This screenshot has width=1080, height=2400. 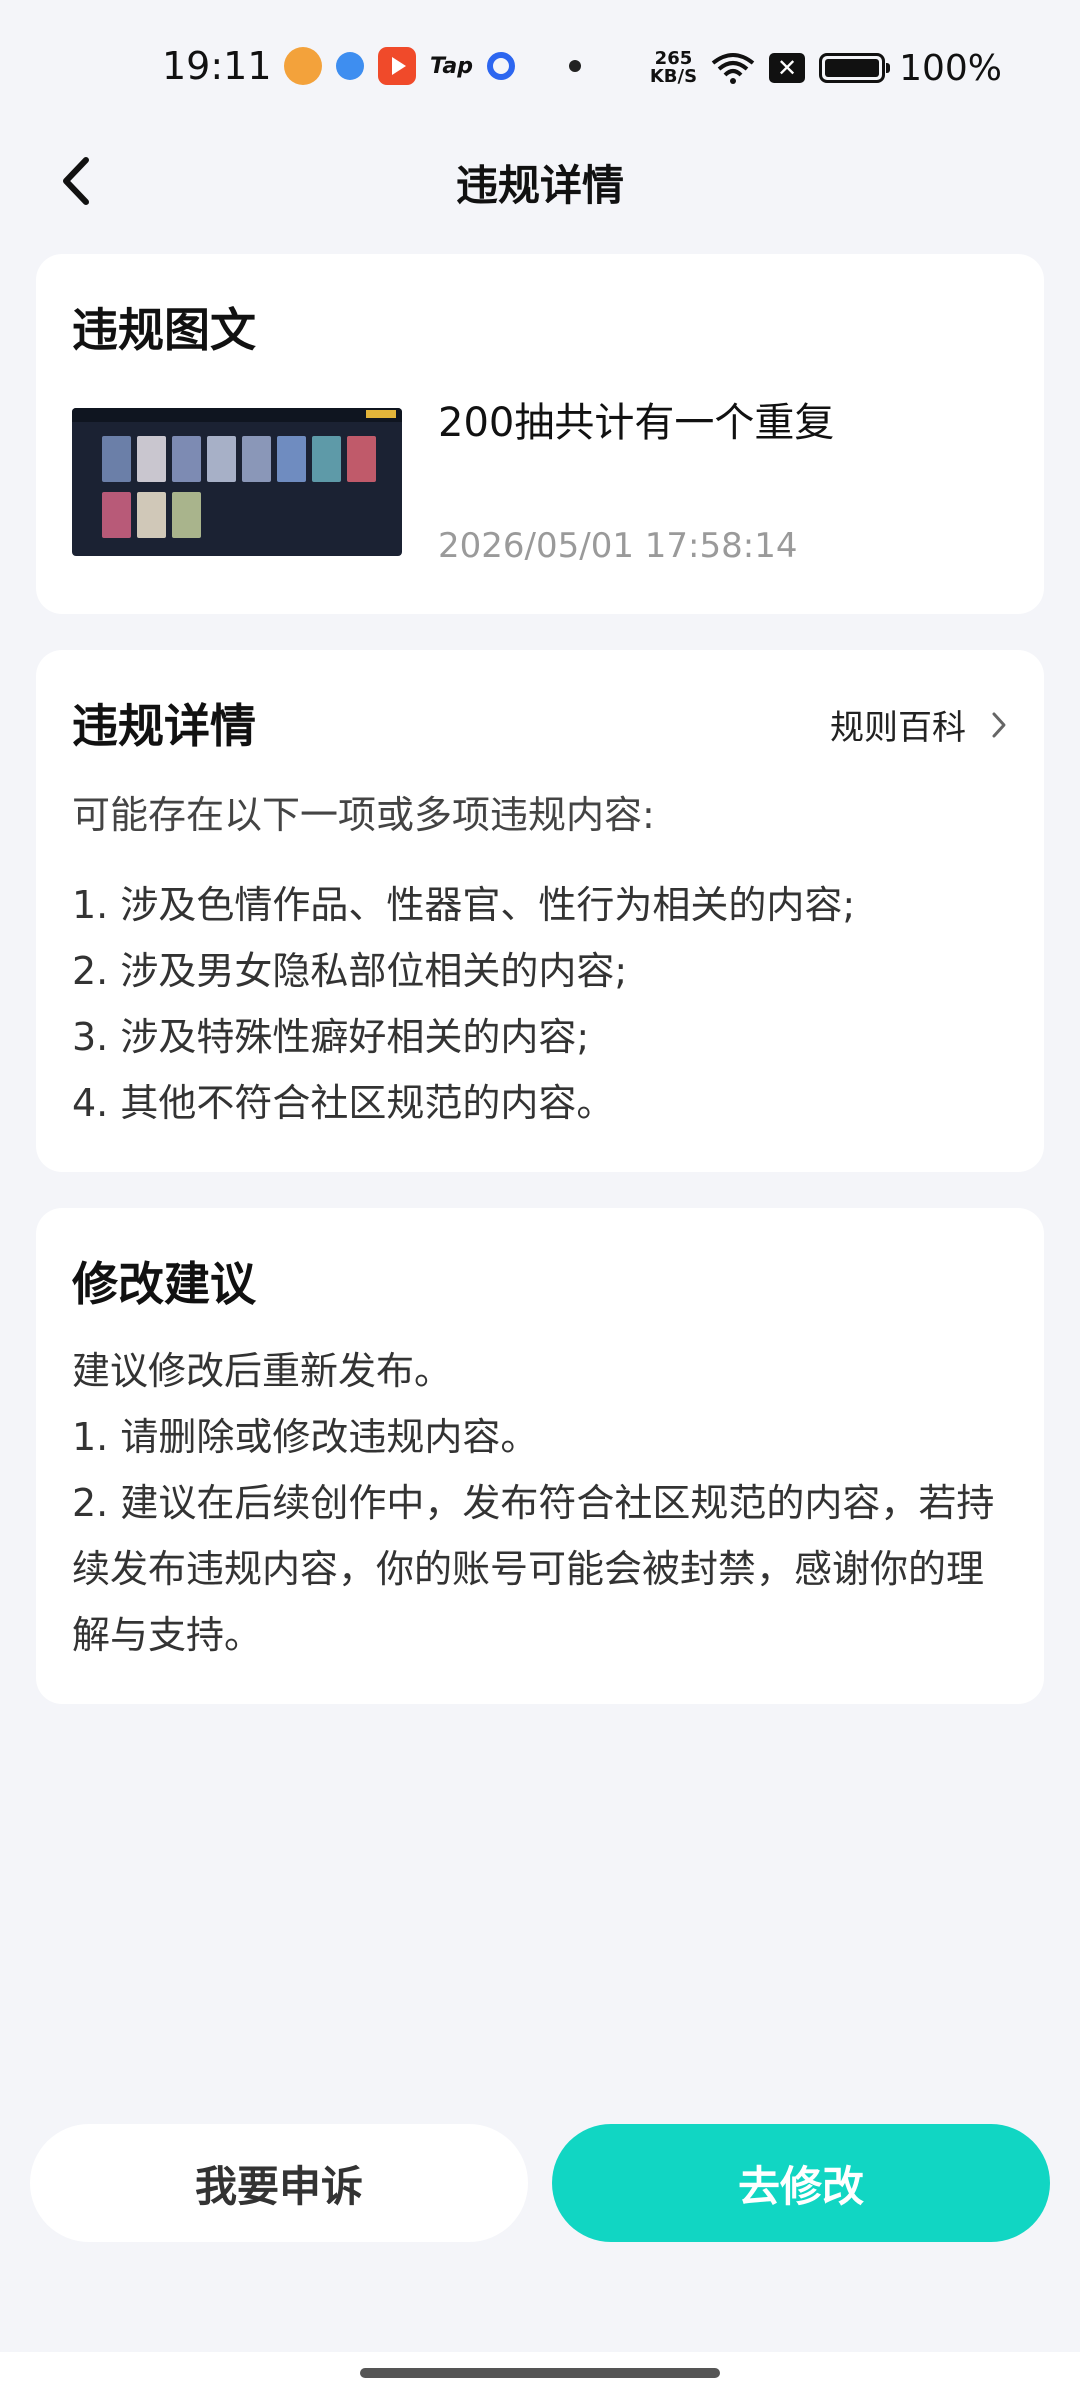 What do you see at coordinates (350, 66) in the screenshot?
I see `blue-app-icon` at bounding box center [350, 66].